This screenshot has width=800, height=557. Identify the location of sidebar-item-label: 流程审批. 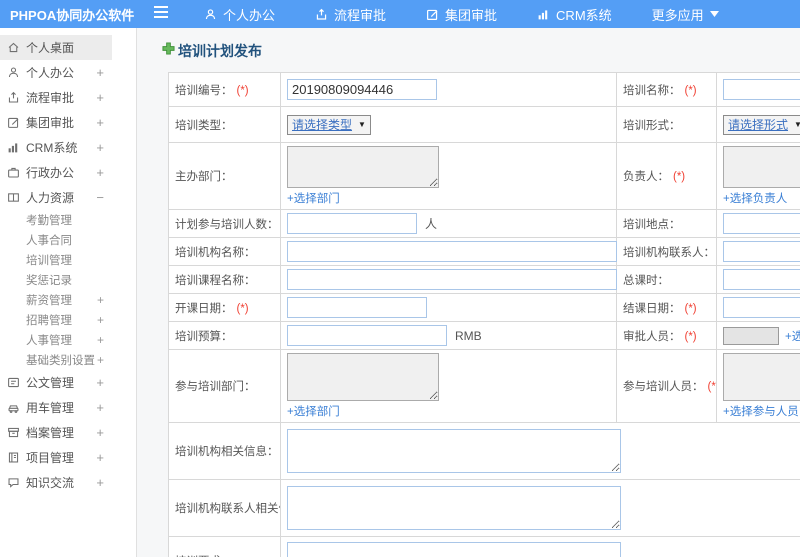
(50, 98).